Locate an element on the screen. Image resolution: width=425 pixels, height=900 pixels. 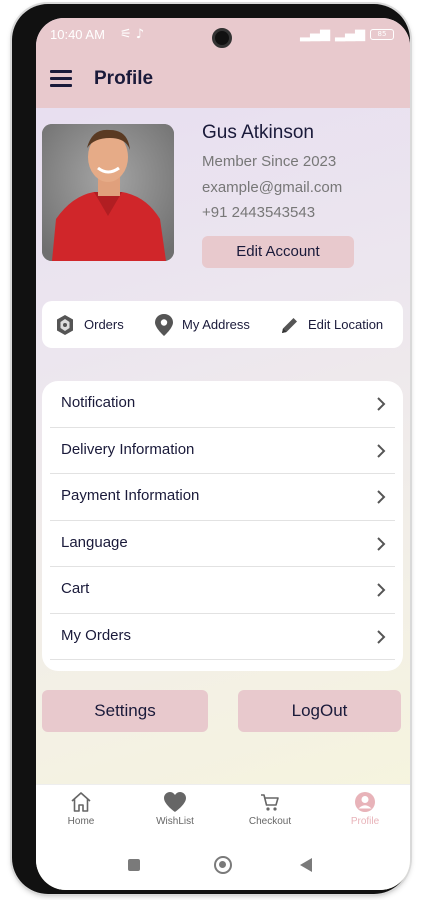
menu-item-label: Payment Information is located at coordinates (130, 495).